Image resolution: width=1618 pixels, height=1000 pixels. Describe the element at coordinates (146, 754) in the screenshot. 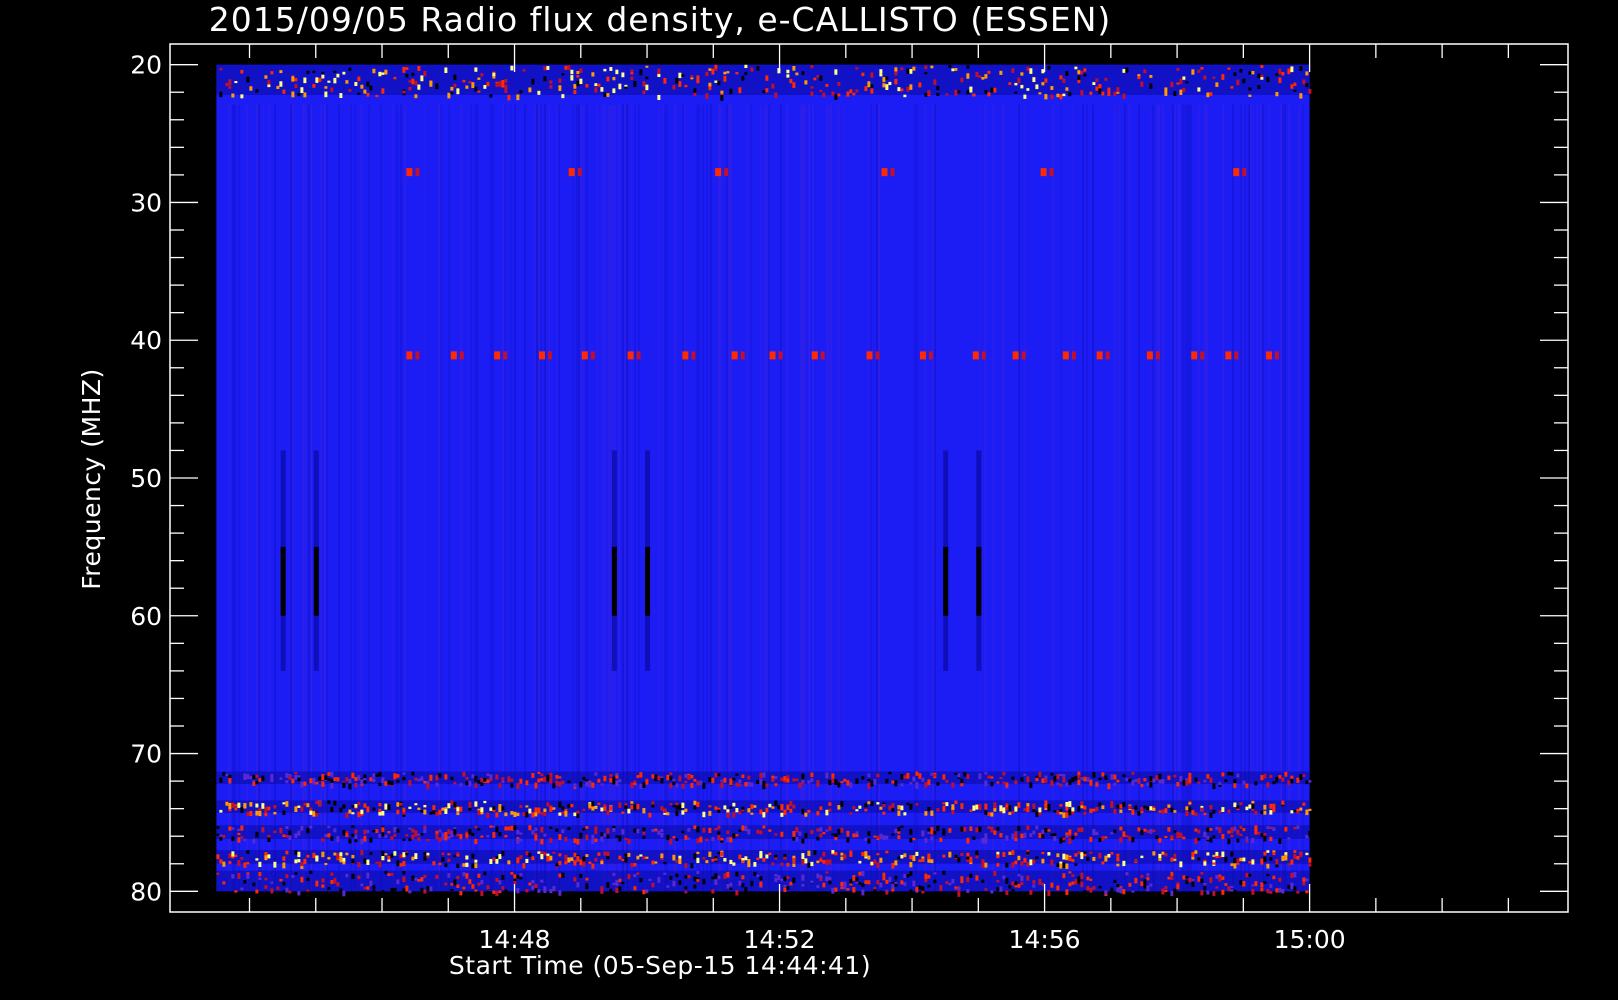

I see `y-tick-label: 70` at that location.